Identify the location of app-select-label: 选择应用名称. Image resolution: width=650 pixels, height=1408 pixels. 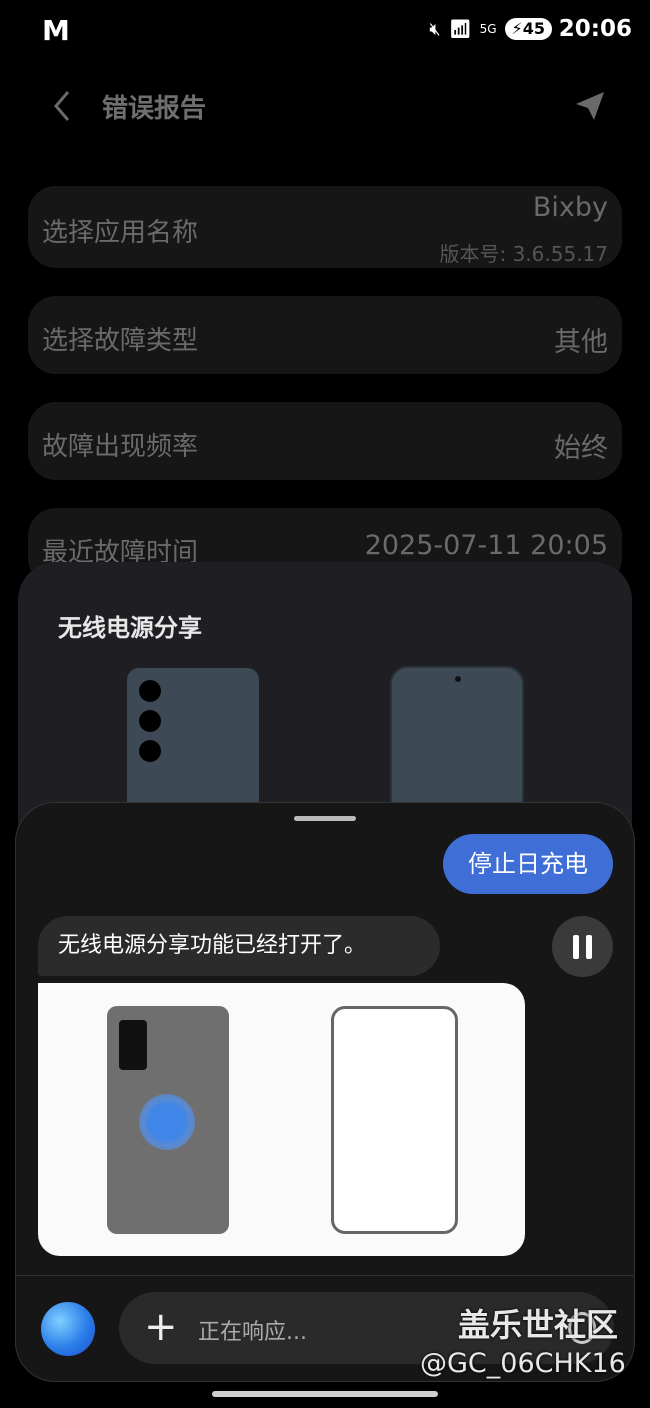
(120, 233).